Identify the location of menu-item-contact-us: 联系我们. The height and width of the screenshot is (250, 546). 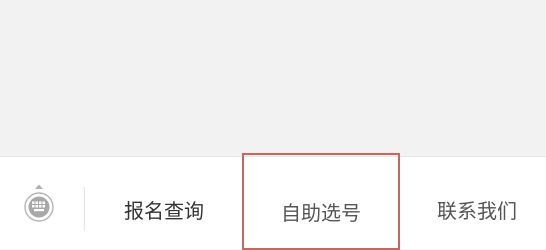
(477, 203).